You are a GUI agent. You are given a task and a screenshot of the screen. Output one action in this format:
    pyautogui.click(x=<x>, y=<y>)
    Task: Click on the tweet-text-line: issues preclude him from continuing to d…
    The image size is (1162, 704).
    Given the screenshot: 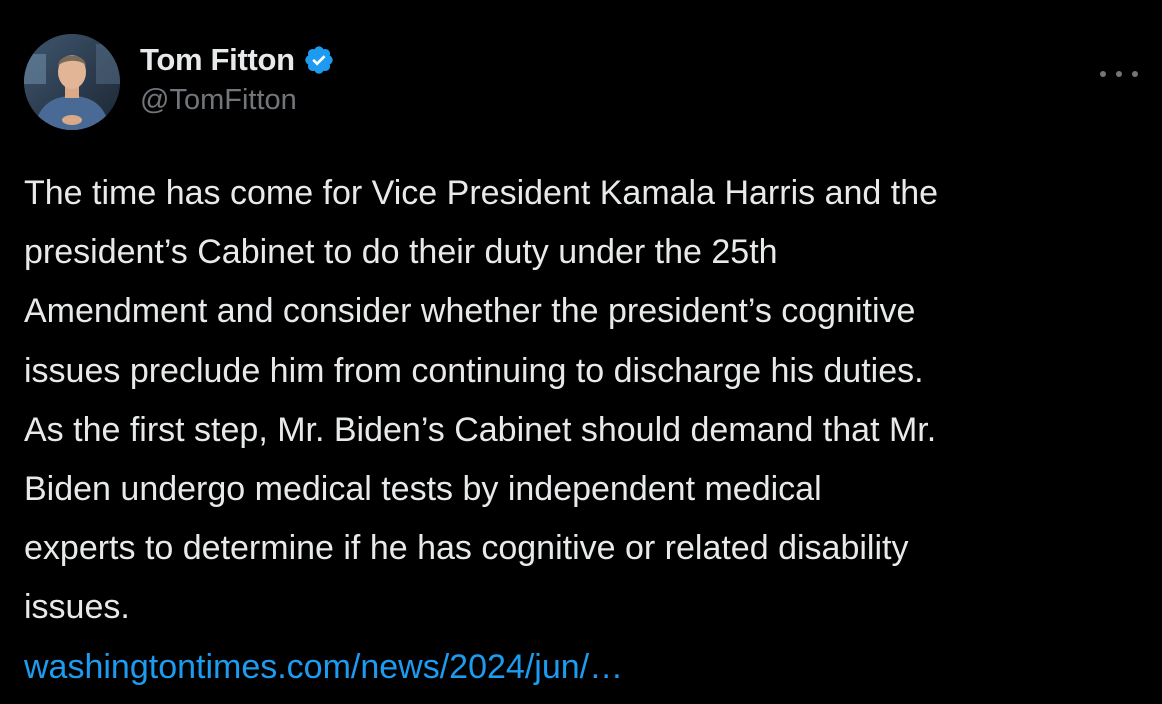 What is the action you would take?
    pyautogui.click(x=474, y=370)
    